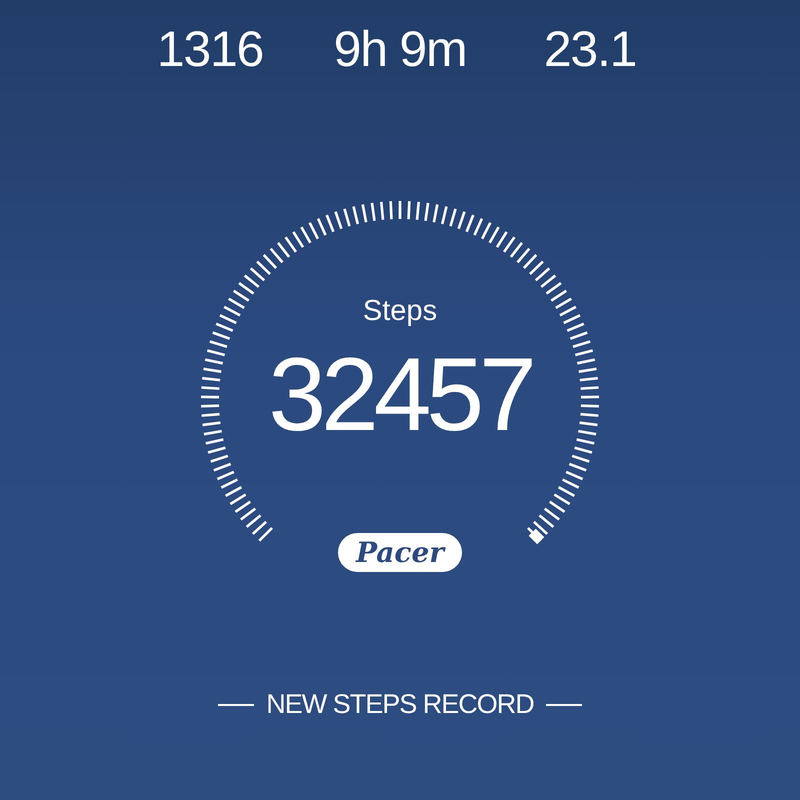 Image resolution: width=800 pixels, height=800 pixels. What do you see at coordinates (400, 704) in the screenshot?
I see `record-banner-text: NEW STEPS RECORD` at bounding box center [400, 704].